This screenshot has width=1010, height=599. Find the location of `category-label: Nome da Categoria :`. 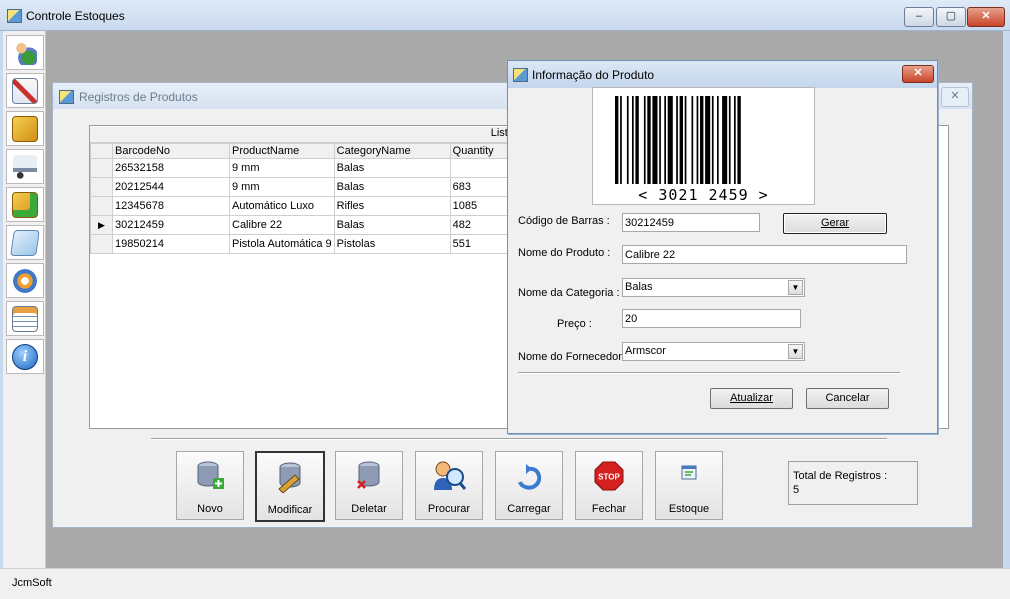

category-label: Nome da Categoria : is located at coordinates (569, 293).